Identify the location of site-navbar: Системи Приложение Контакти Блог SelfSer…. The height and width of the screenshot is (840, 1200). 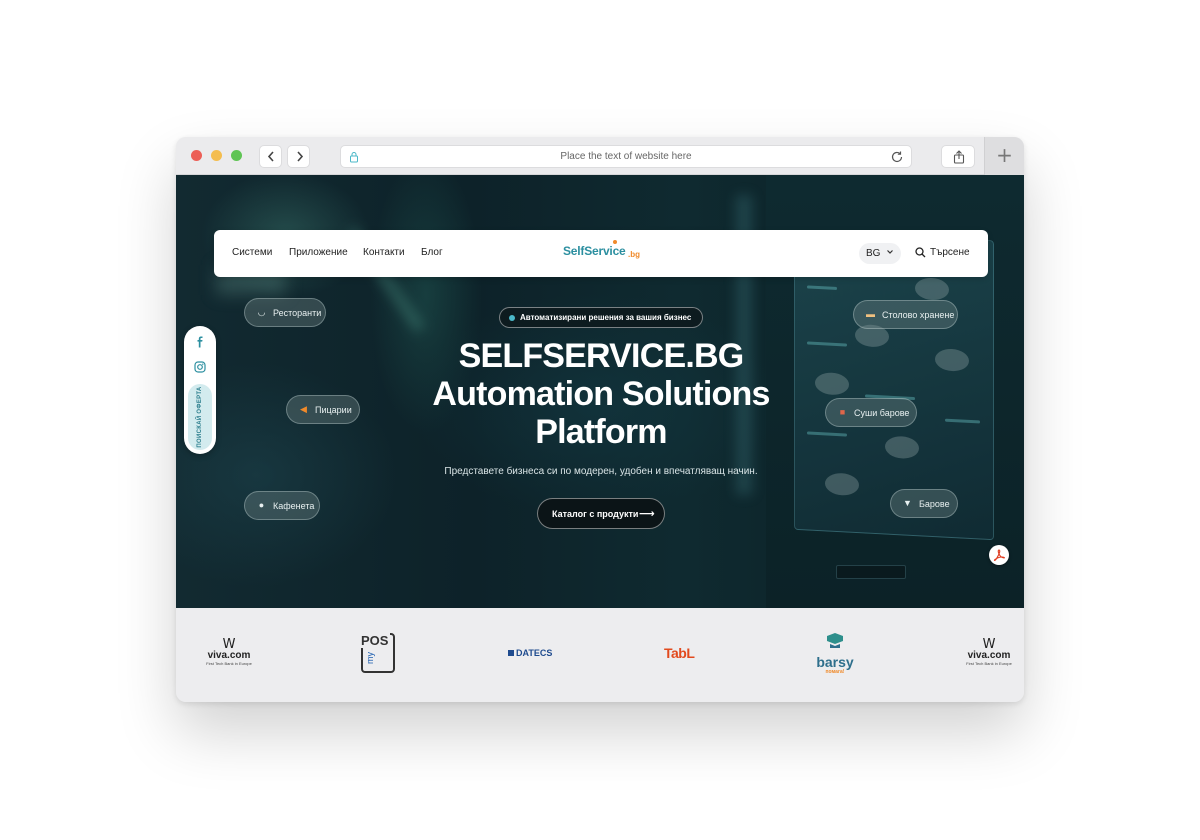
(601, 253).